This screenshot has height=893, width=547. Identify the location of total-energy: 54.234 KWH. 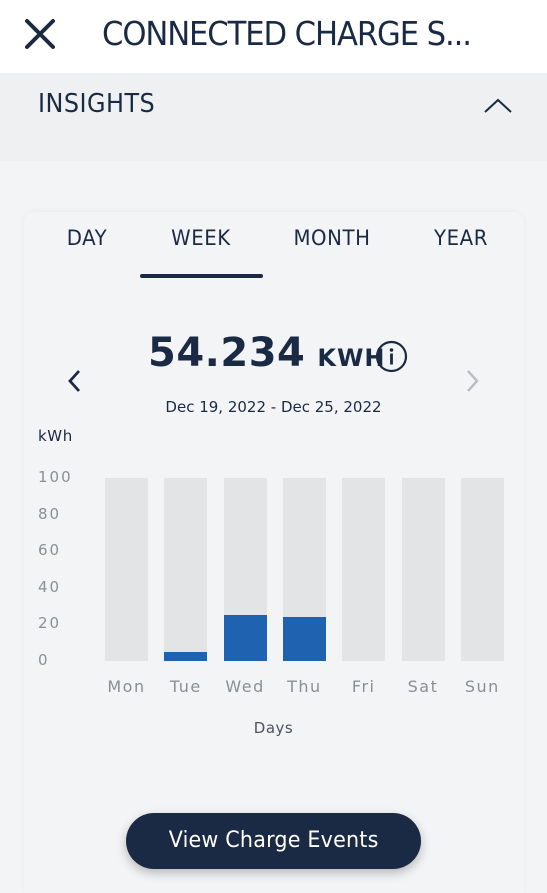
(267, 355).